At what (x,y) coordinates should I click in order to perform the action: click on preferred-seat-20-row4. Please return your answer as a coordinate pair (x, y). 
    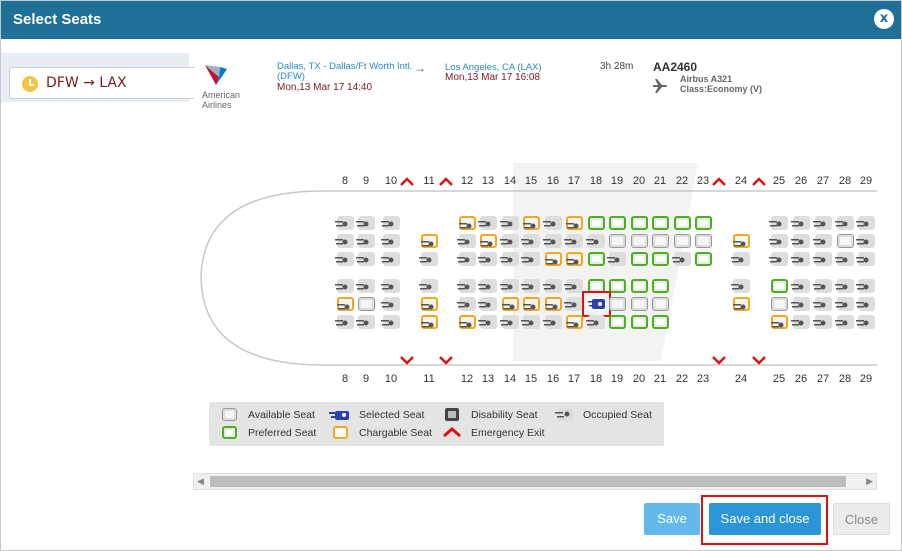
    Looking at the image, I should click on (639, 286).